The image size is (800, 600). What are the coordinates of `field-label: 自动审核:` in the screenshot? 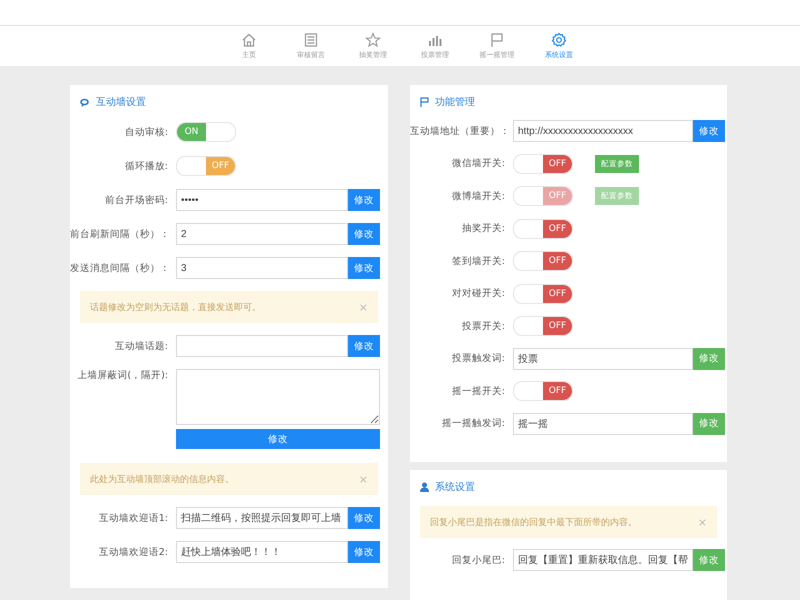 It's located at (146, 132).